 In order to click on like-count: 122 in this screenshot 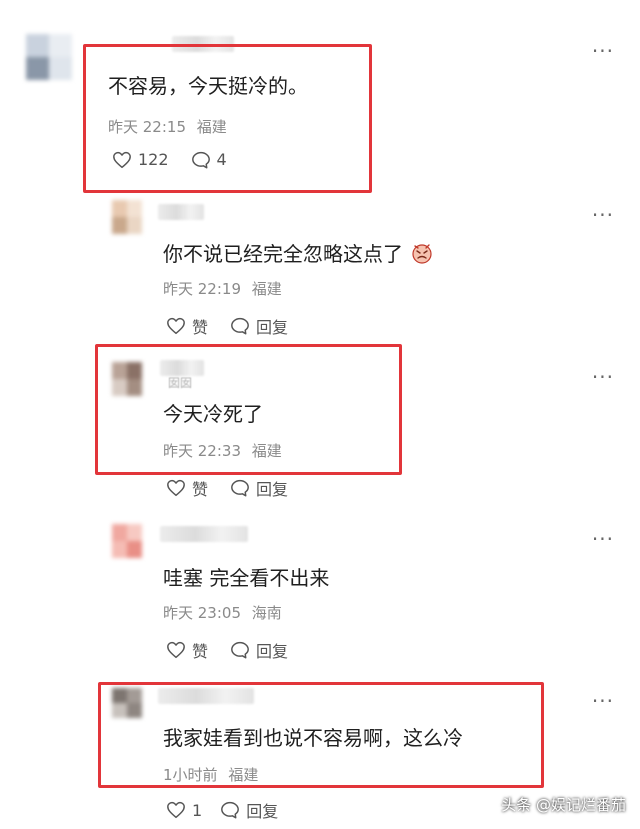, I will do `click(153, 159)`.